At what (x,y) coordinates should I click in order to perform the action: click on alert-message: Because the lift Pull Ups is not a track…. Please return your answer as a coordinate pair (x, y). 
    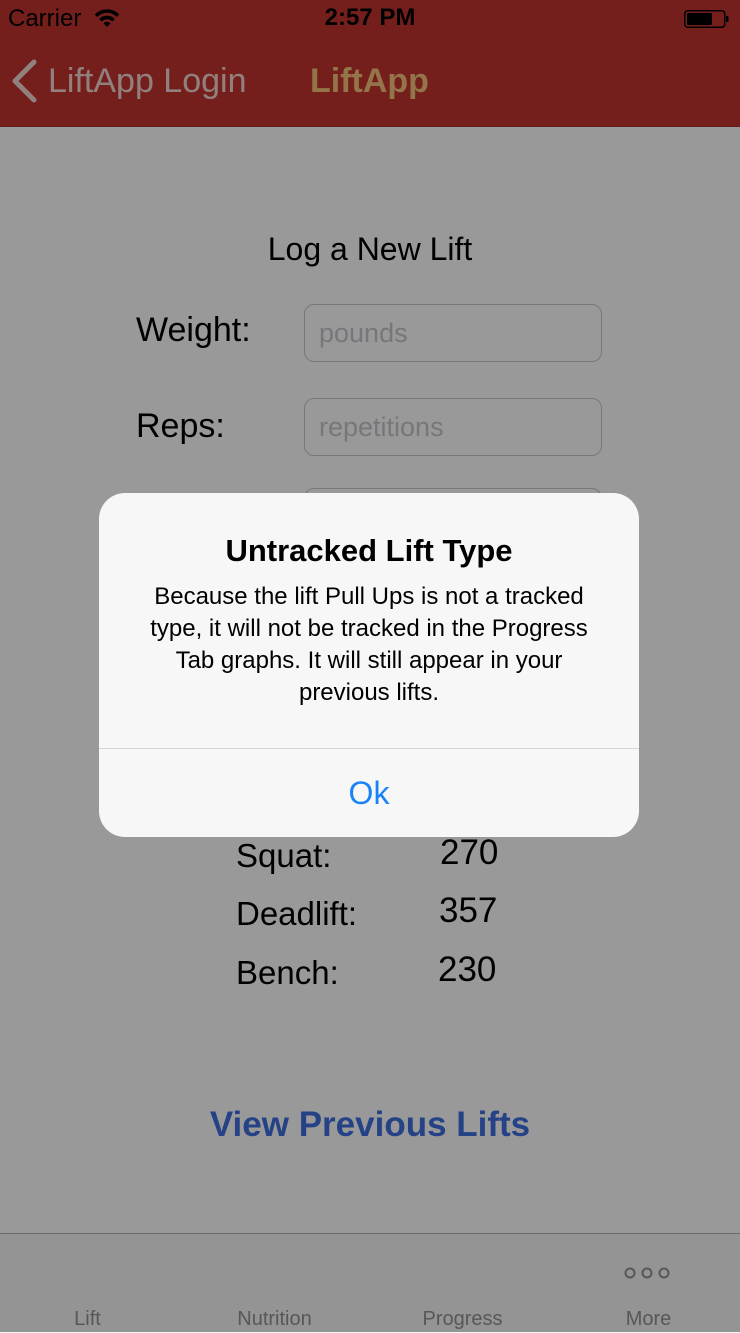
    Looking at the image, I should click on (369, 644).